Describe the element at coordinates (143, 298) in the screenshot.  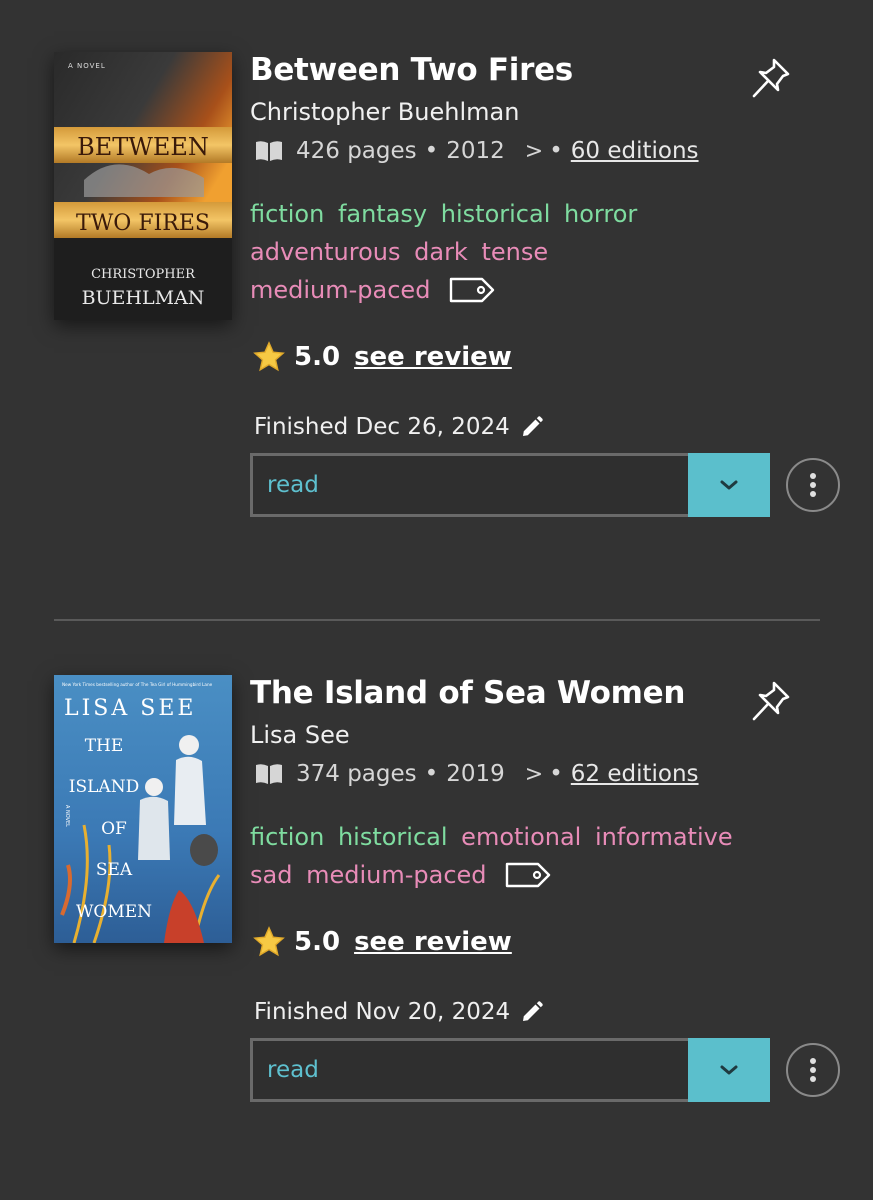
I see `cover-author-line2: BUEHLMAN` at that location.